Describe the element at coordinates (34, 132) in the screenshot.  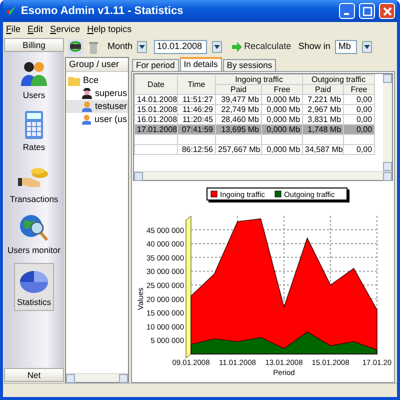
I see `sidebar-item: Rates` at that location.